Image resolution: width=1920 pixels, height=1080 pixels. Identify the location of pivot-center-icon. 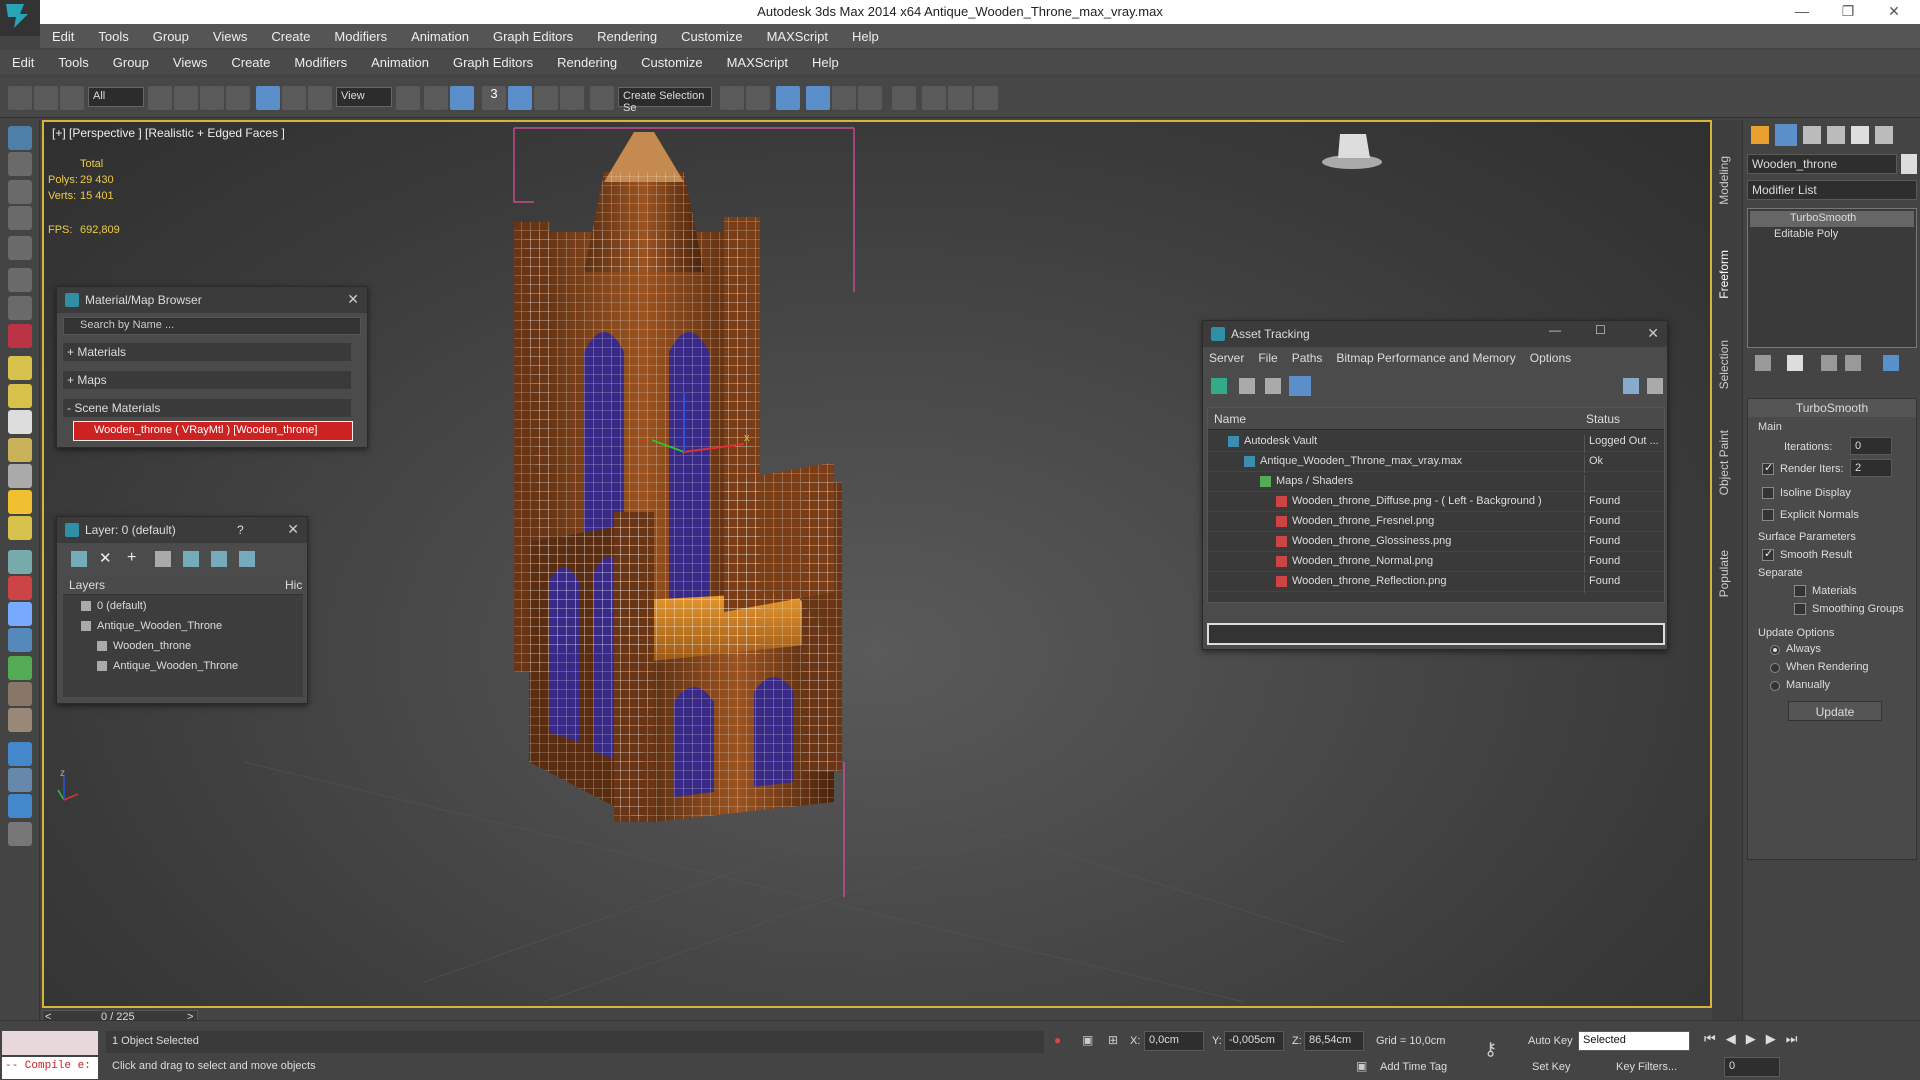
(408, 98).